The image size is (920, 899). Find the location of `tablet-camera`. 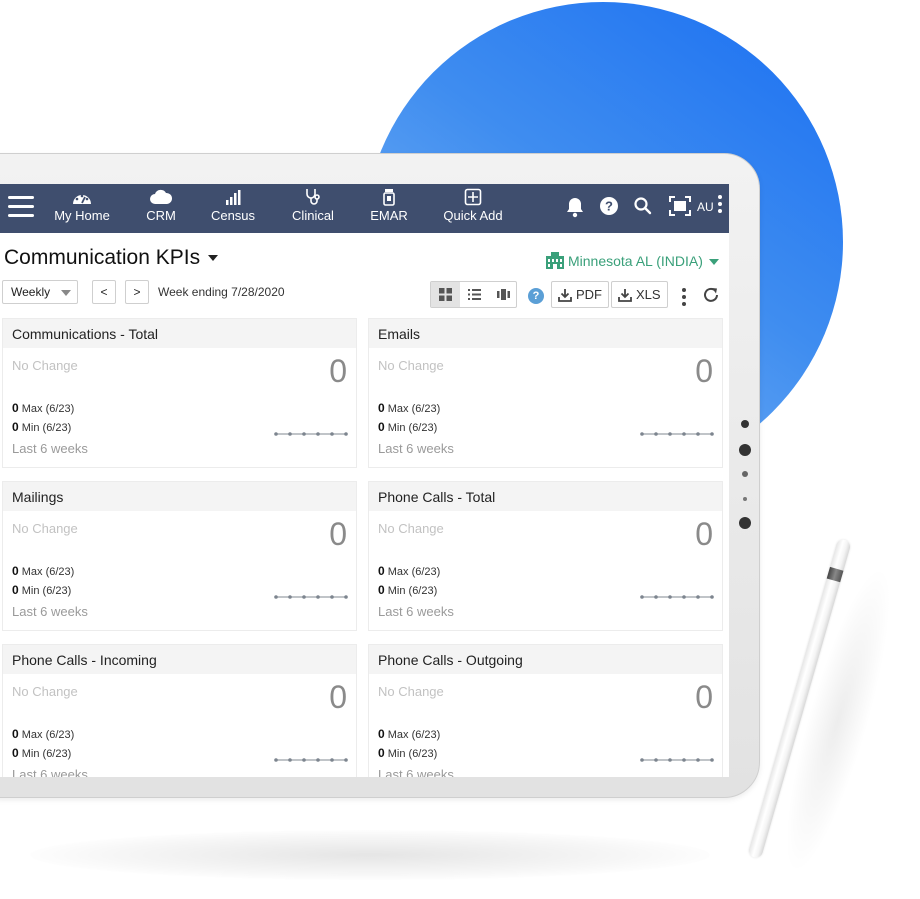

tablet-camera is located at coordinates (745, 450).